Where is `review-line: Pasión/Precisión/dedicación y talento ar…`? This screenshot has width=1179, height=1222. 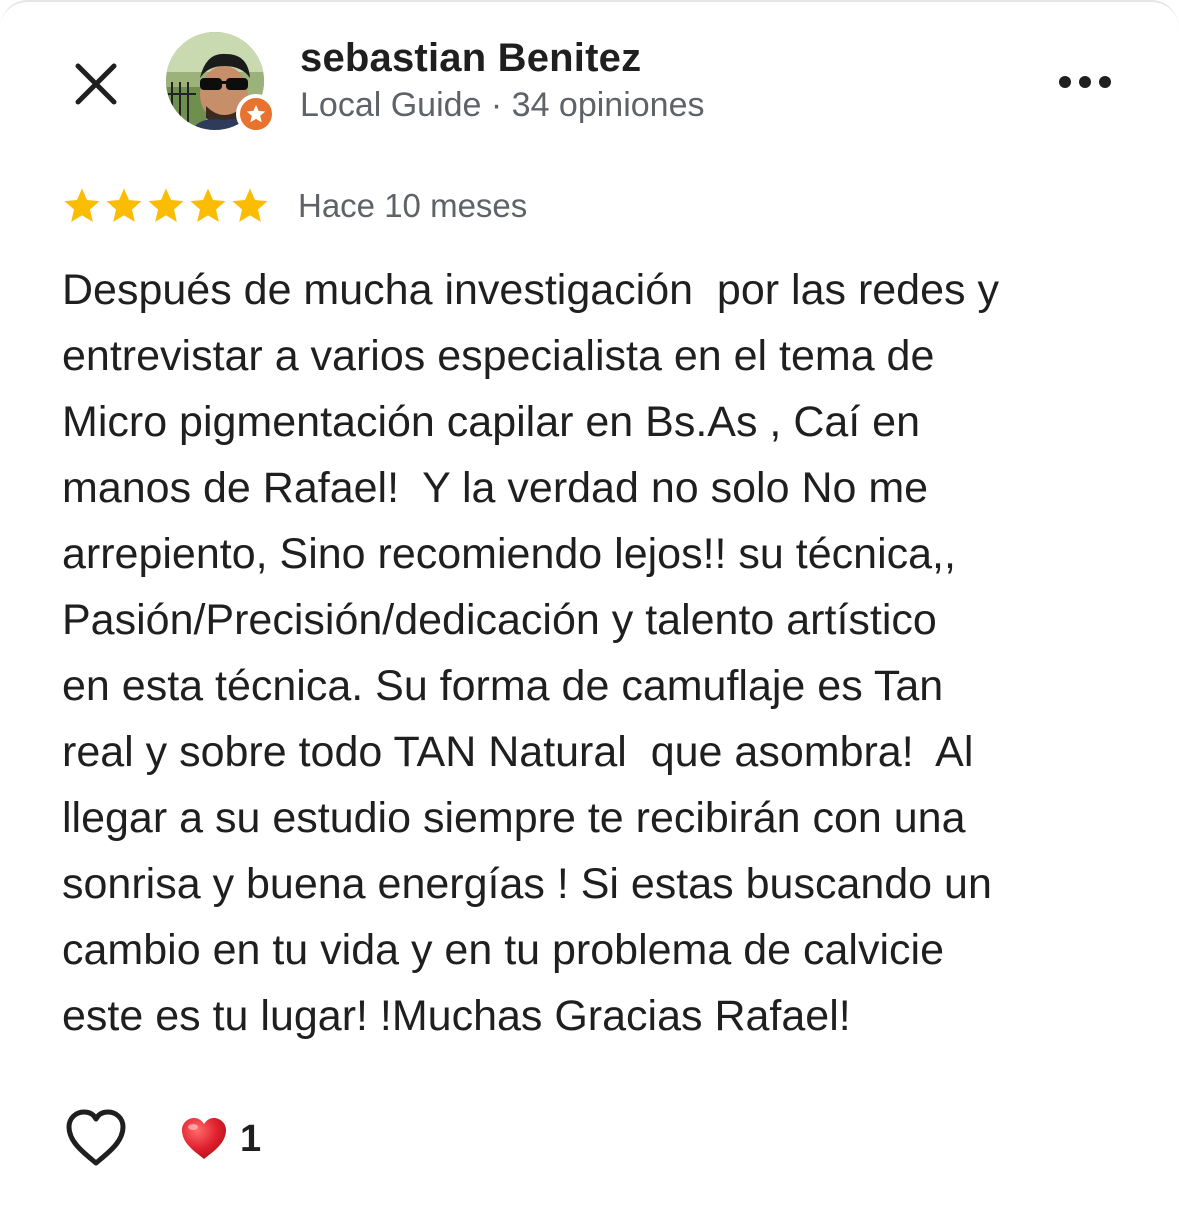 review-line: Pasión/Precisión/dedicación y talento ar… is located at coordinates (499, 620).